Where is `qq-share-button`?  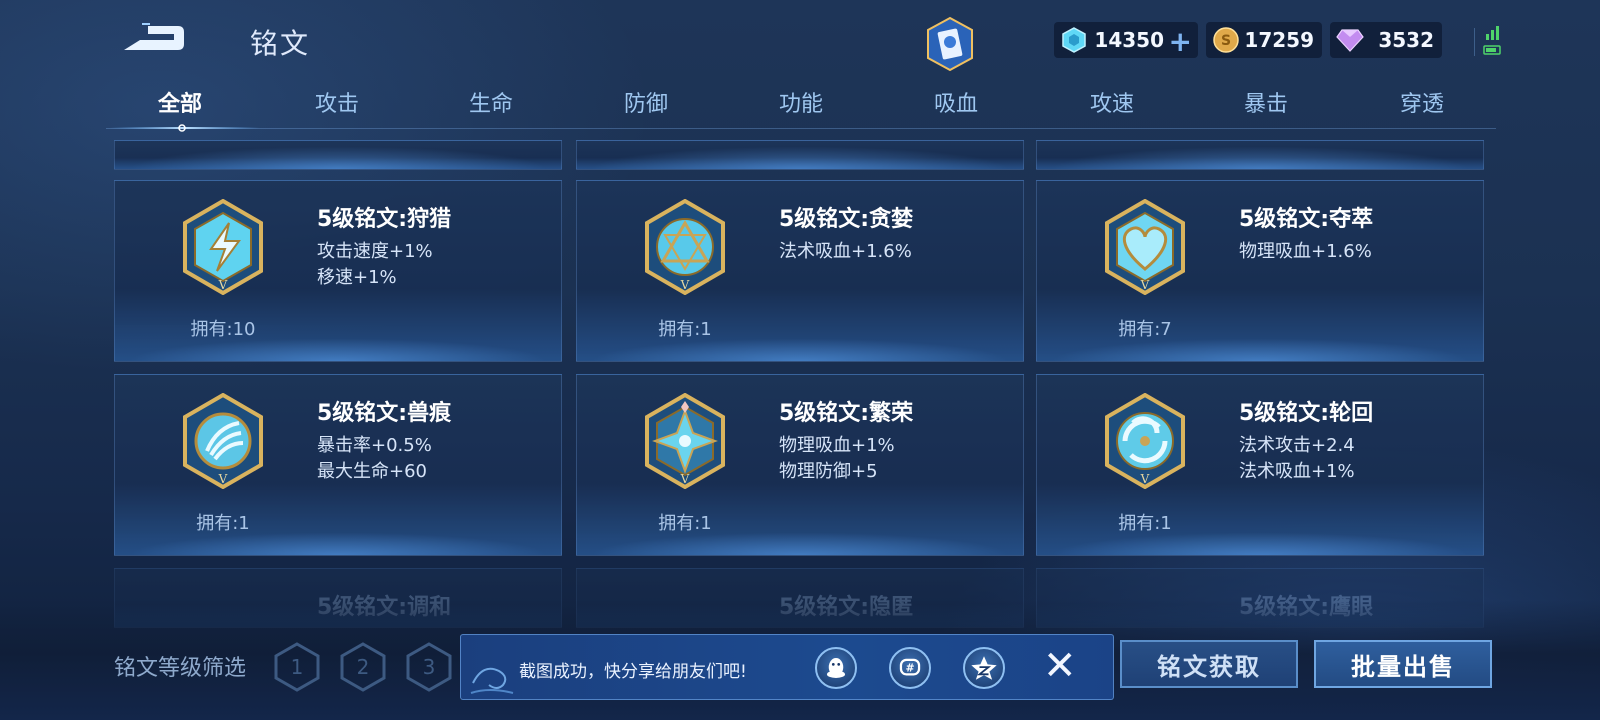
qq-share-button is located at coordinates (836, 668).